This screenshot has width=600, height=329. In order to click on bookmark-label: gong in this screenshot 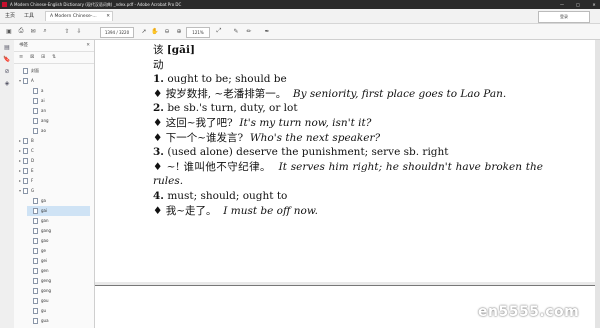, I will do `click(46, 290)`.